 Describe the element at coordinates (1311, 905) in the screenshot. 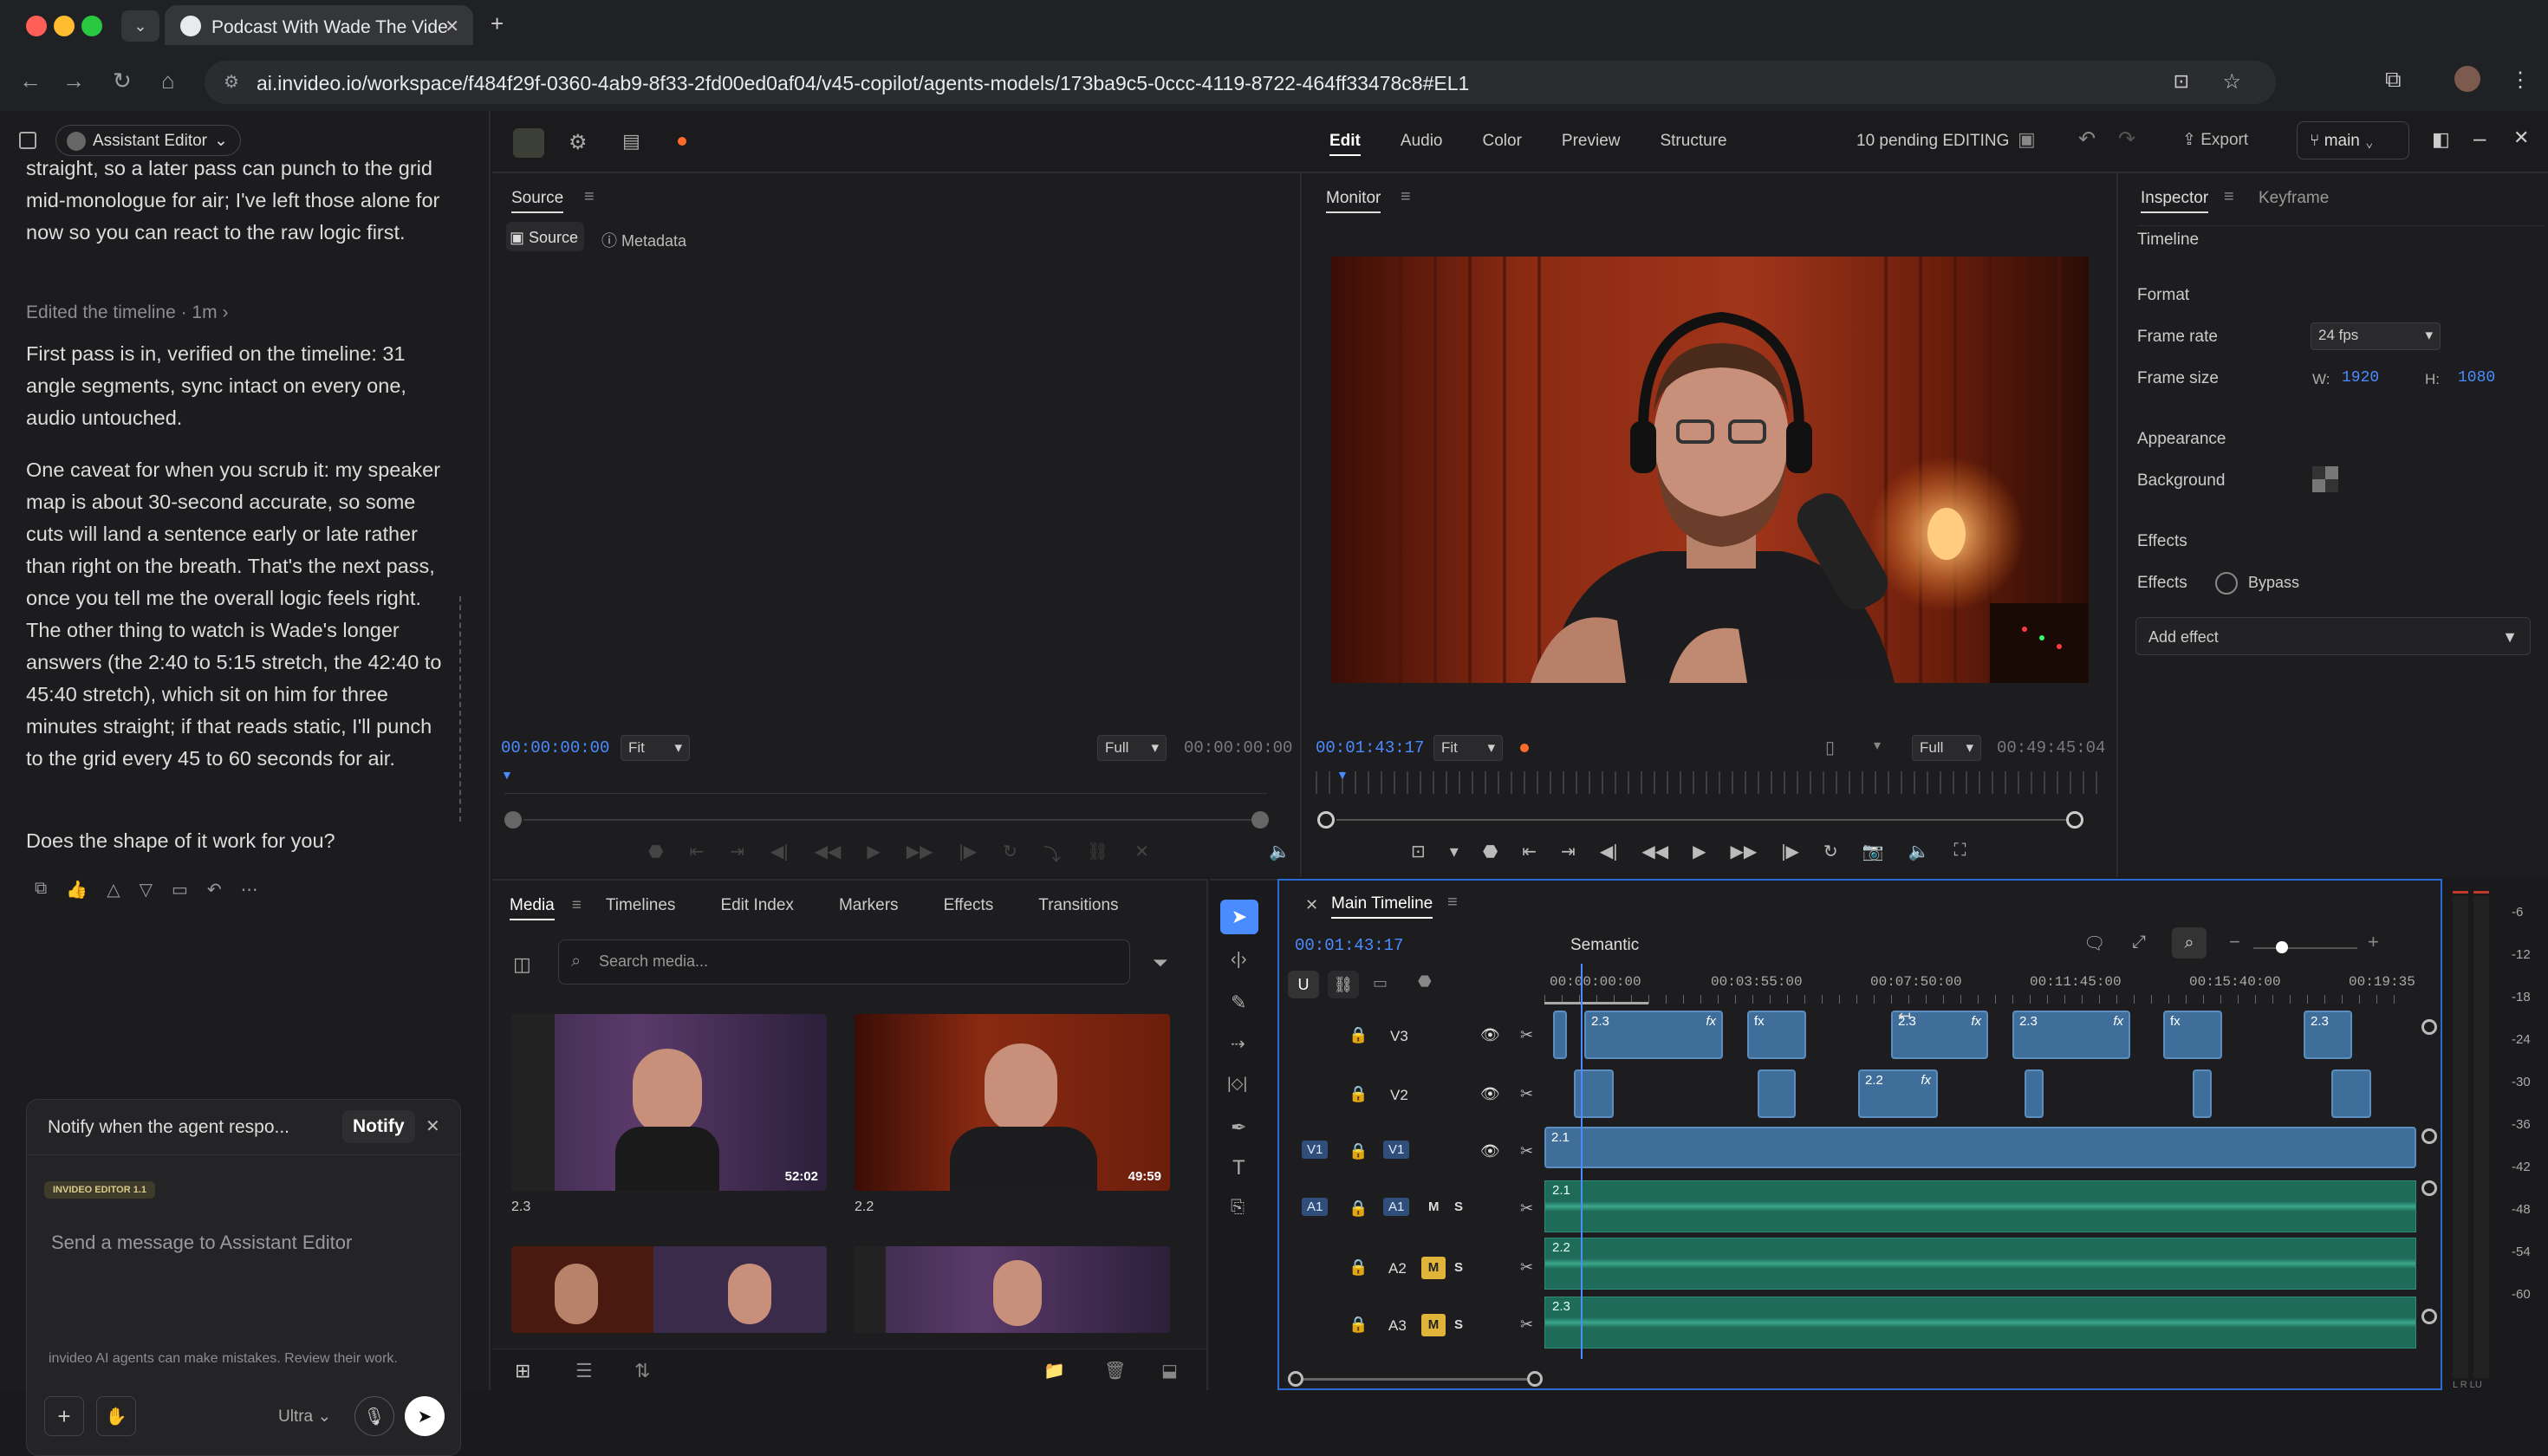

I see `close-timeline-icon: ✕` at that location.